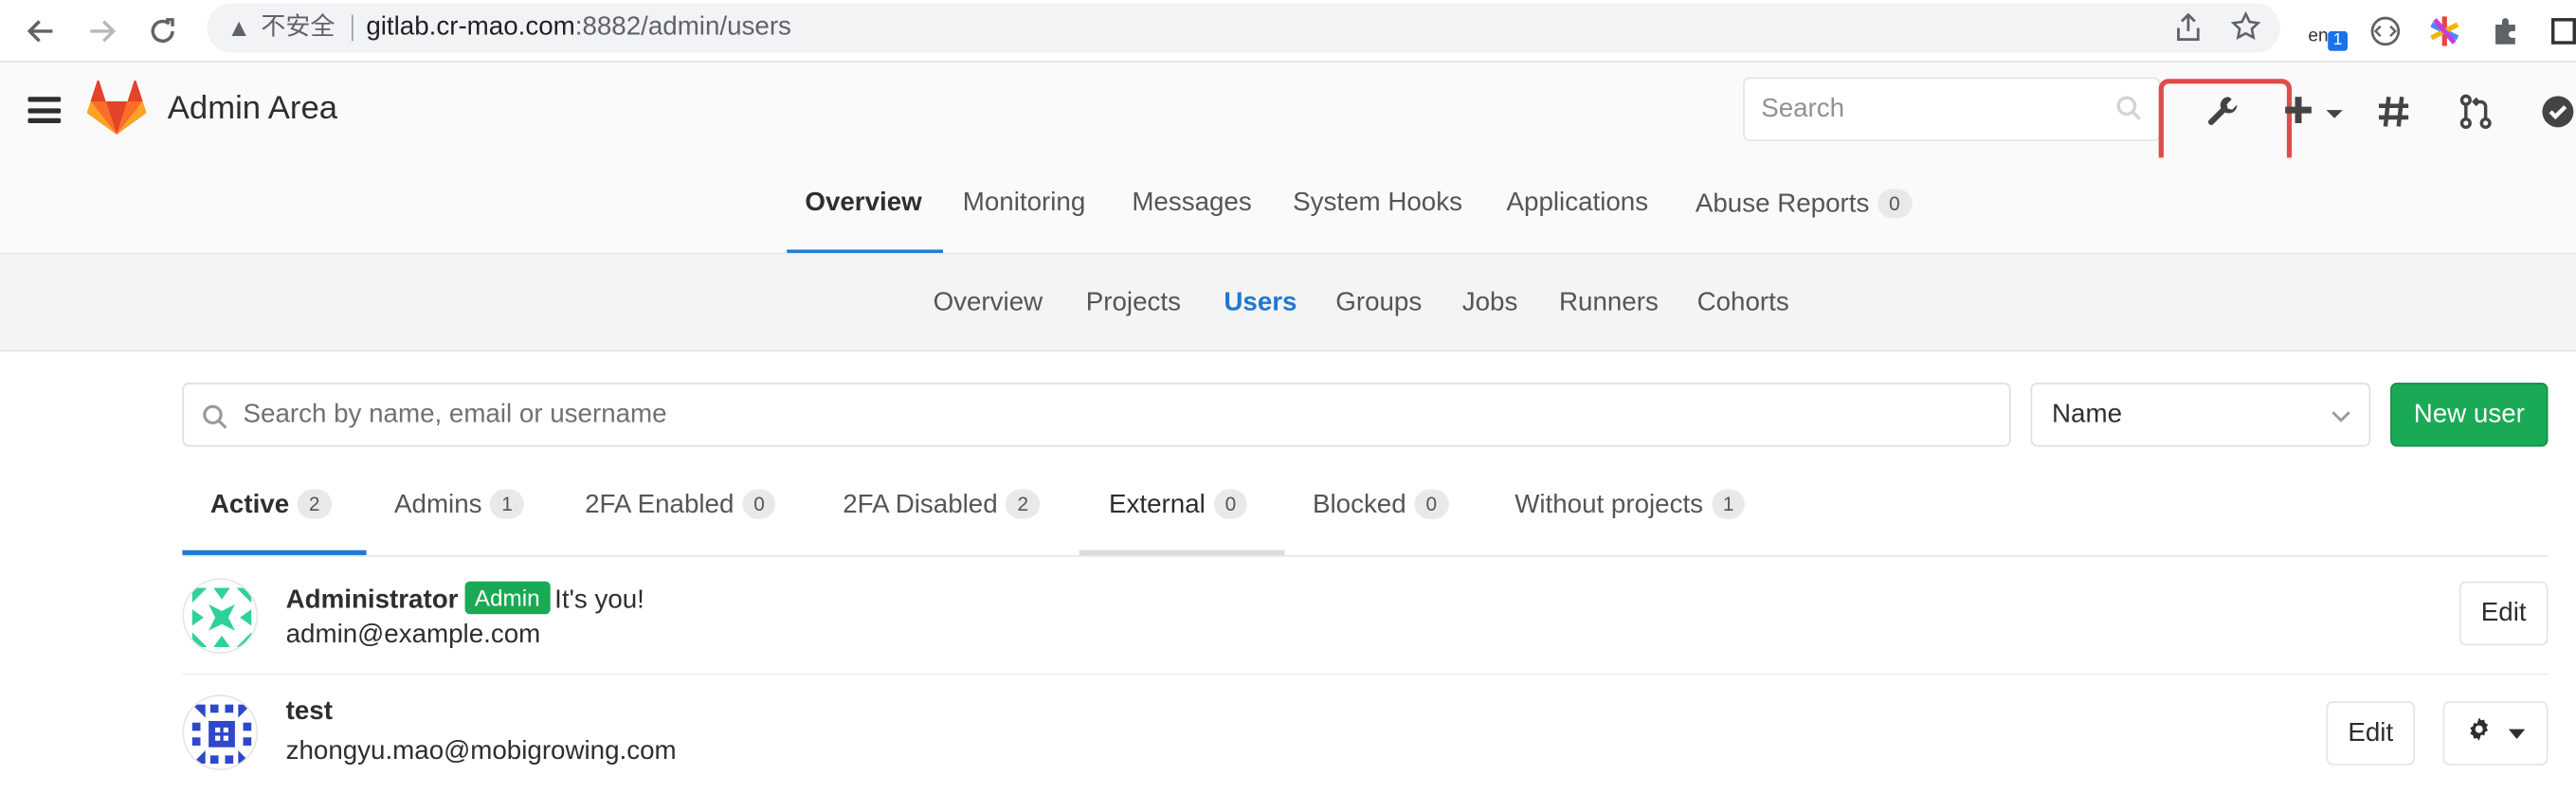 The image size is (2576, 811). I want to click on tab-admins: Admins 1, so click(459, 505).